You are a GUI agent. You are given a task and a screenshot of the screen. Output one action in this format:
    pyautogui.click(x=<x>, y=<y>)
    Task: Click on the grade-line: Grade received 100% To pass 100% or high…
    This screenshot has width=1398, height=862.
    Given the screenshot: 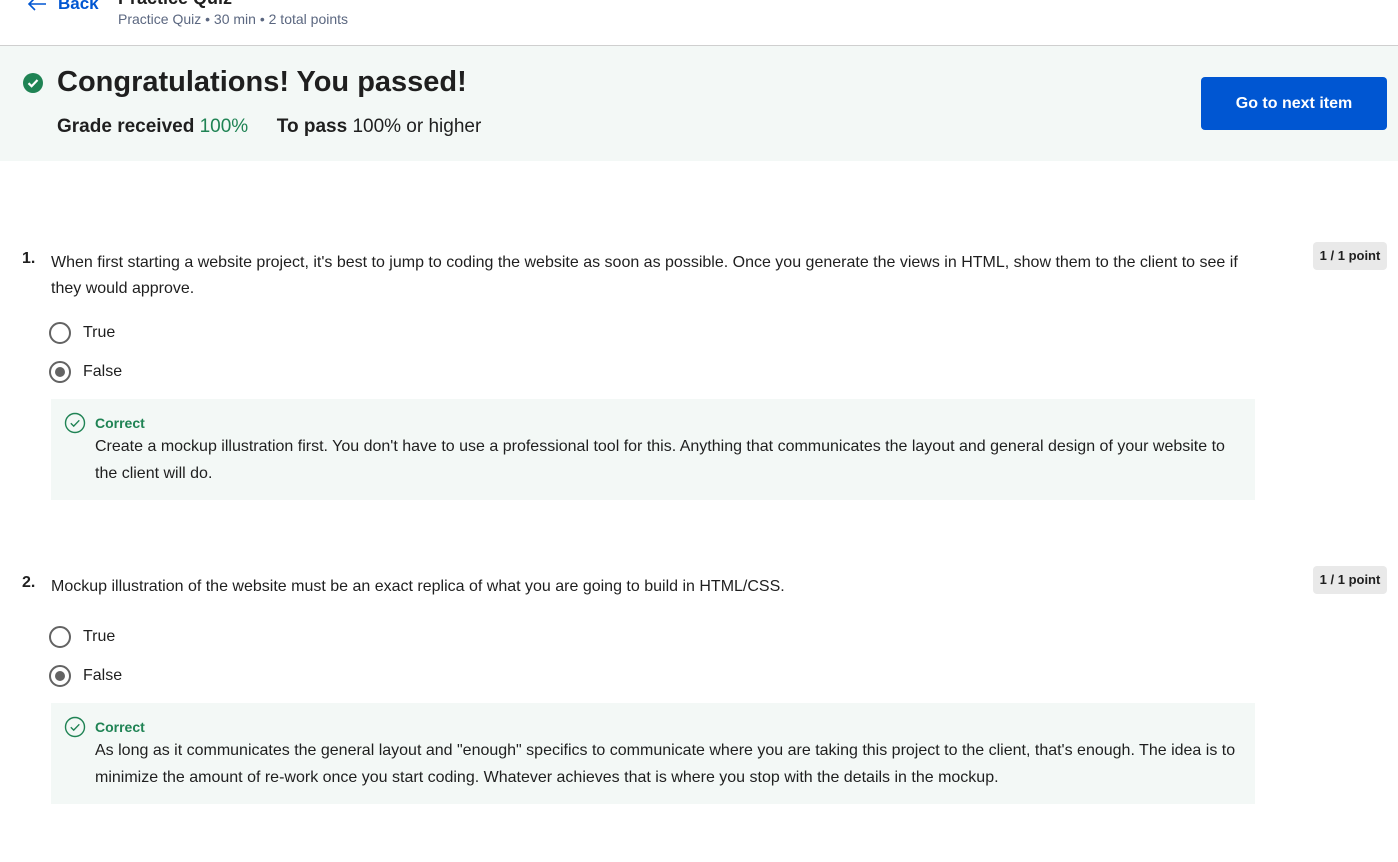 What is the action you would take?
    pyautogui.click(x=269, y=127)
    